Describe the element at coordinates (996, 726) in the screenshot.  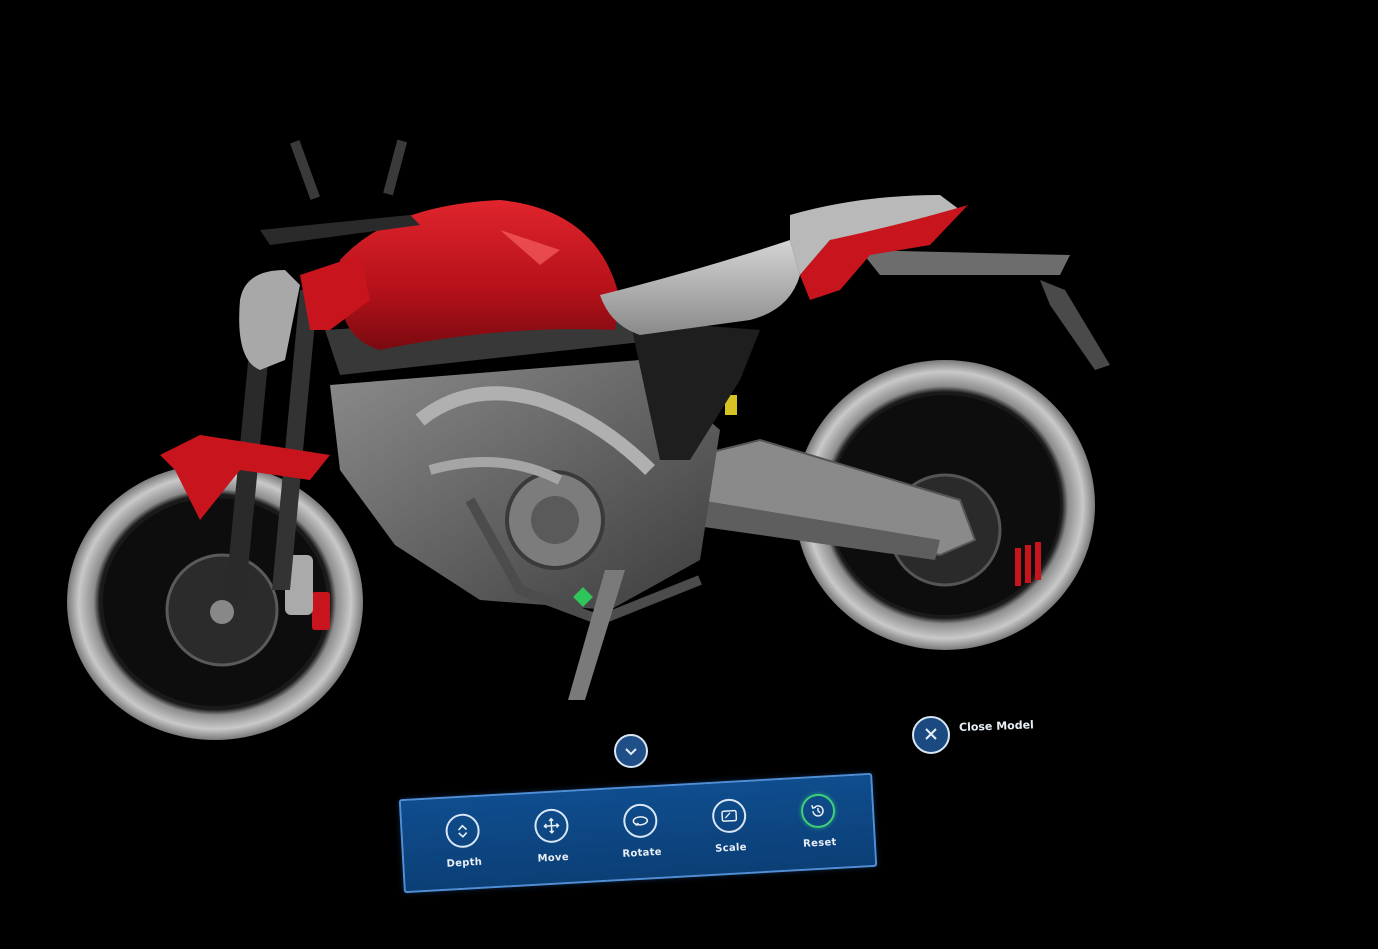
I see `close-model-label: Close Model` at that location.